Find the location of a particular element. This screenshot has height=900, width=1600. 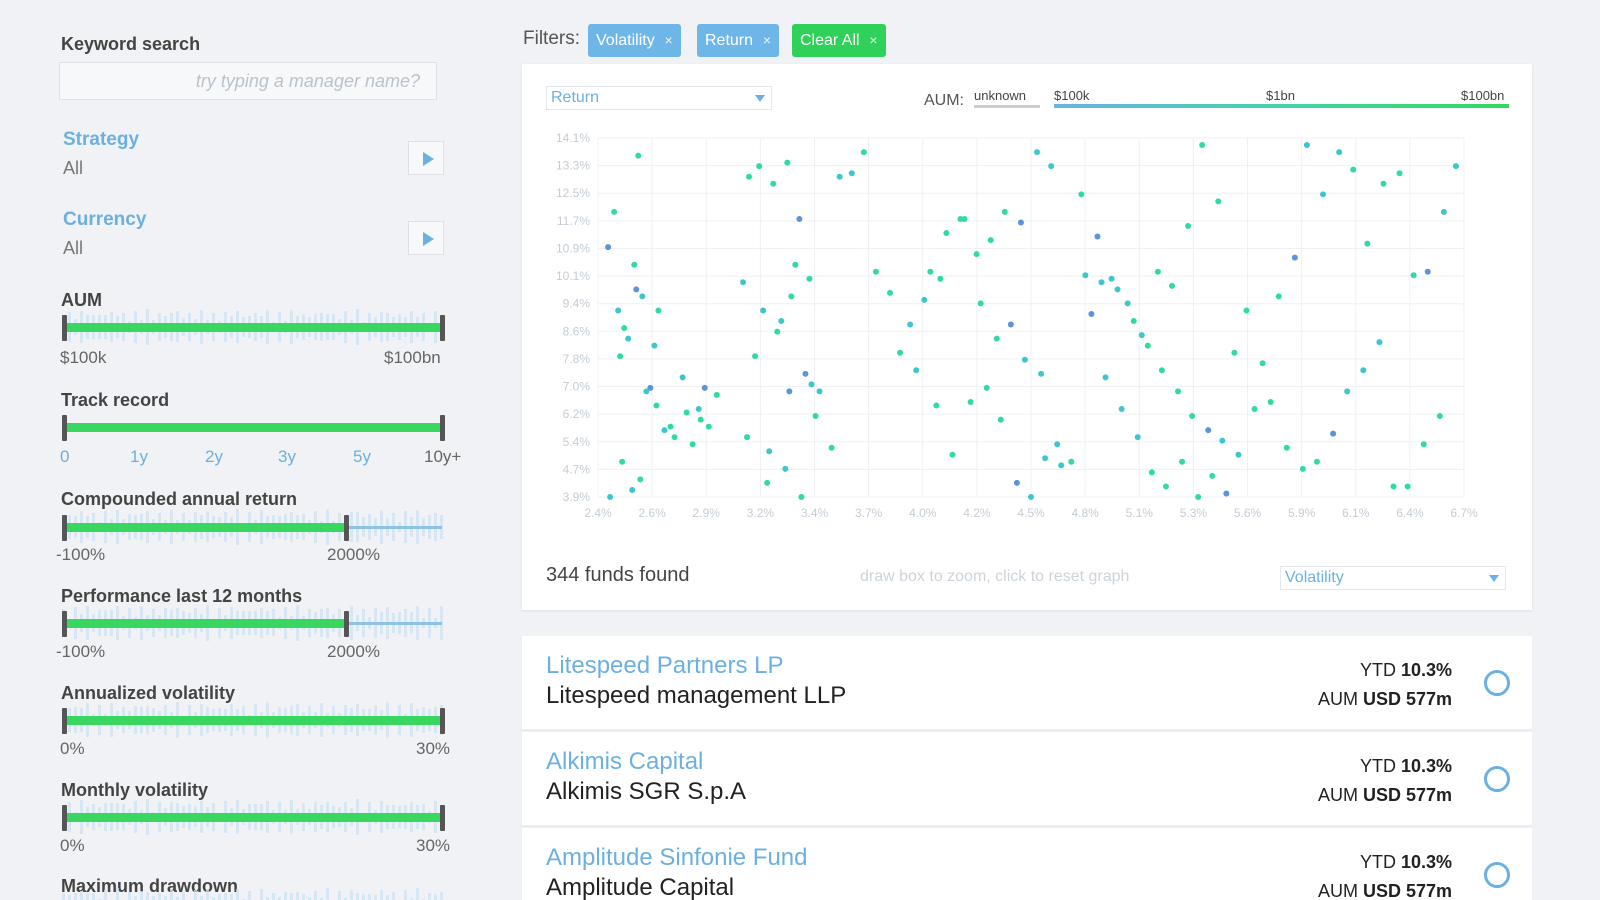

mon-vol-min-handle is located at coordinates (64, 818).